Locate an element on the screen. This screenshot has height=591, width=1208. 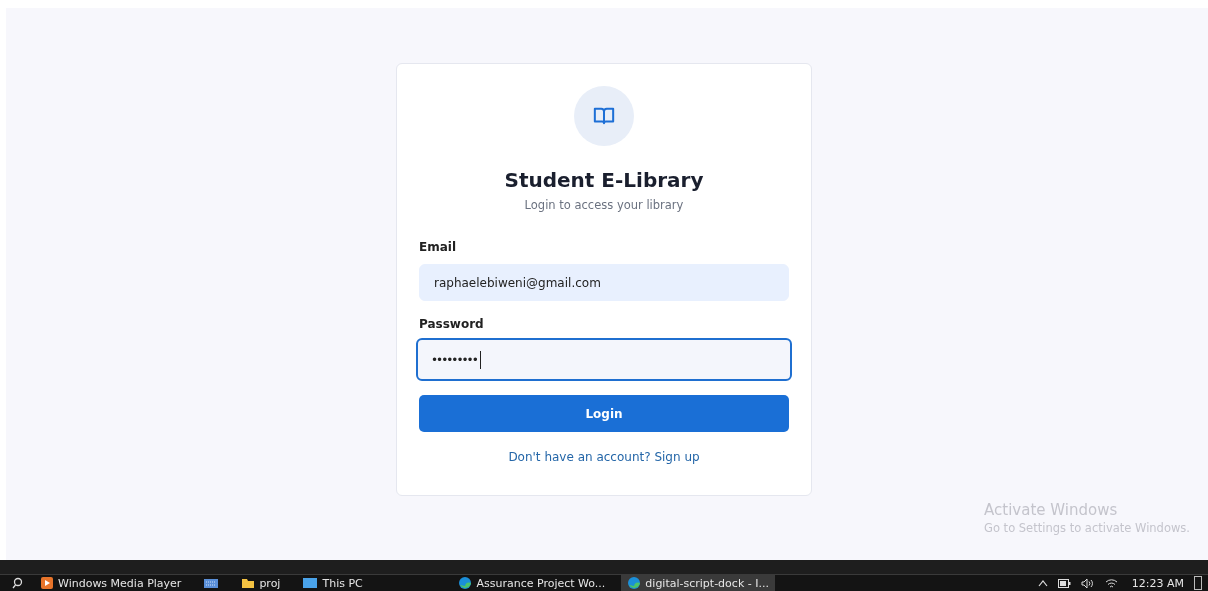
field-label: Email is located at coordinates (438, 247).